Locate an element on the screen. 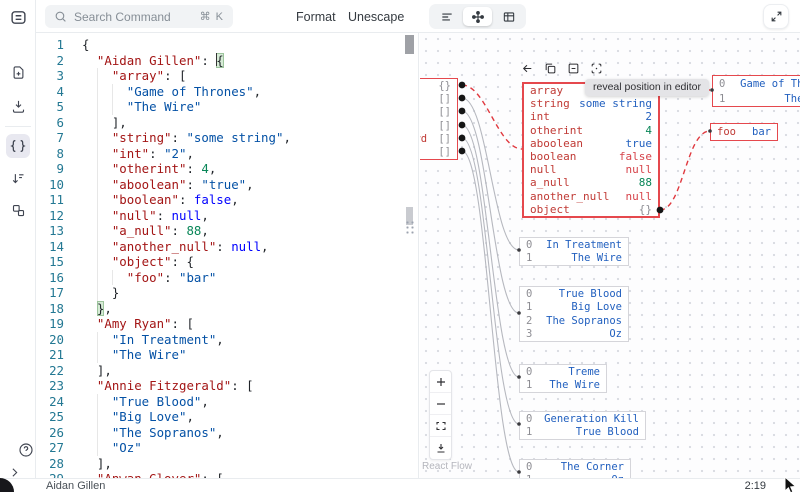  download-image-button is located at coordinates (440, 448).